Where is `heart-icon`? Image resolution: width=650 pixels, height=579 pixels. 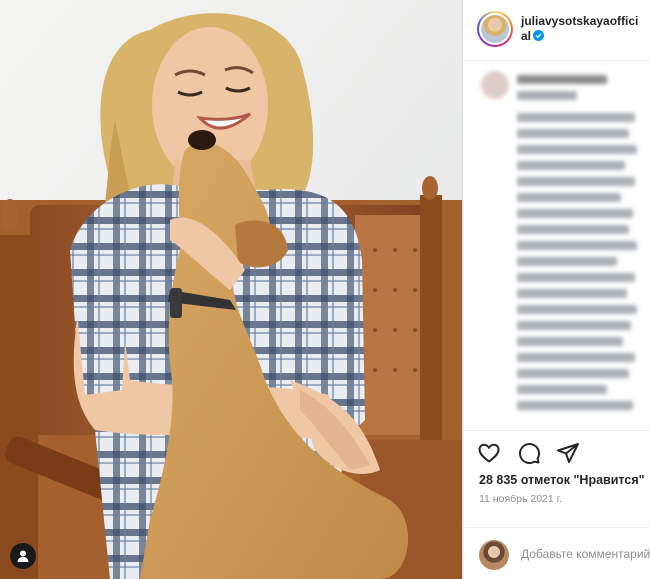 heart-icon is located at coordinates (489, 453).